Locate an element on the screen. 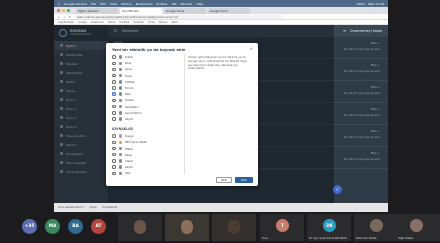 Image resolution: width=440 pixels, height=243 pixels. bookmark: Uygulamalar is located at coordinates (66, 22).